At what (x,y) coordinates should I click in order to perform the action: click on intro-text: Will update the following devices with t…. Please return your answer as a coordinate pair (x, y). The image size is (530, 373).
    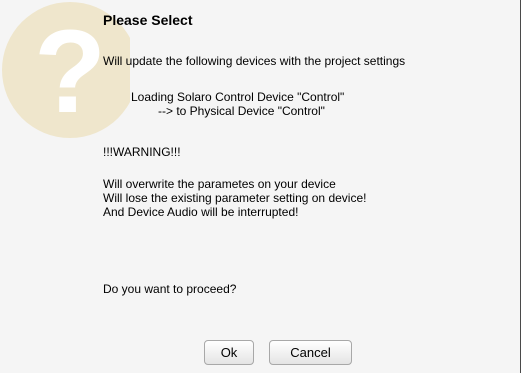
    Looking at the image, I should click on (254, 61).